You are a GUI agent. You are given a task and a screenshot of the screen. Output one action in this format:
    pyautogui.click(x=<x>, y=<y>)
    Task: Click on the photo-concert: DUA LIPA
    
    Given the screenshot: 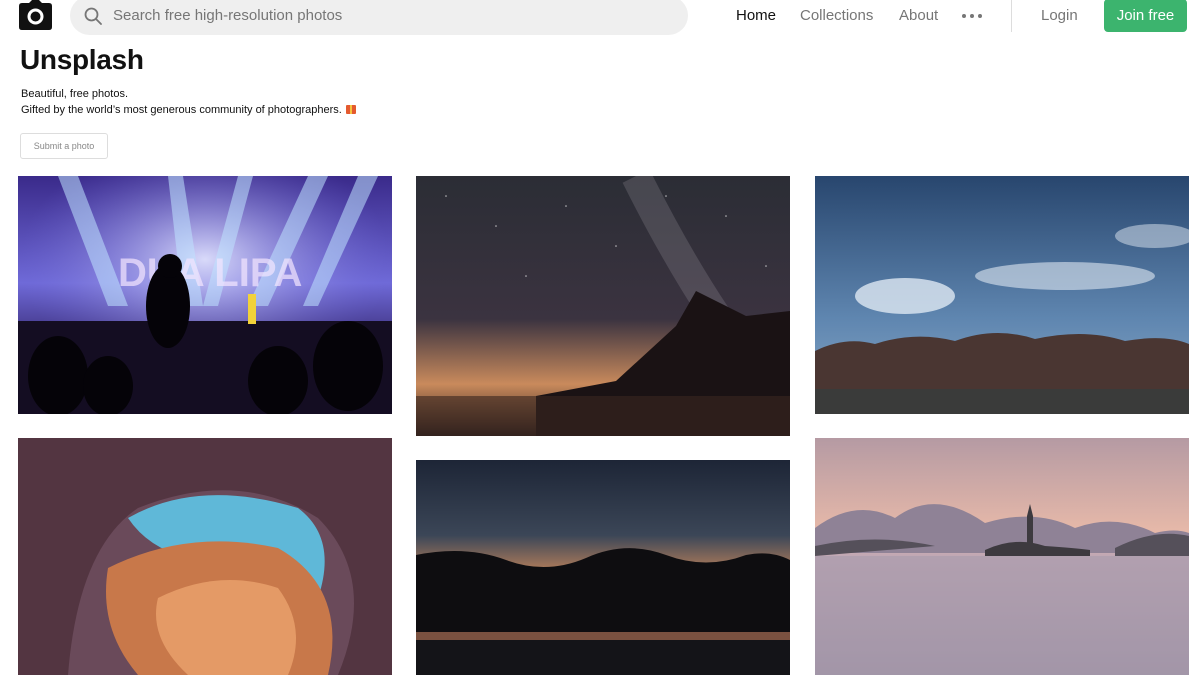 What is the action you would take?
    pyautogui.click(x=205, y=295)
    